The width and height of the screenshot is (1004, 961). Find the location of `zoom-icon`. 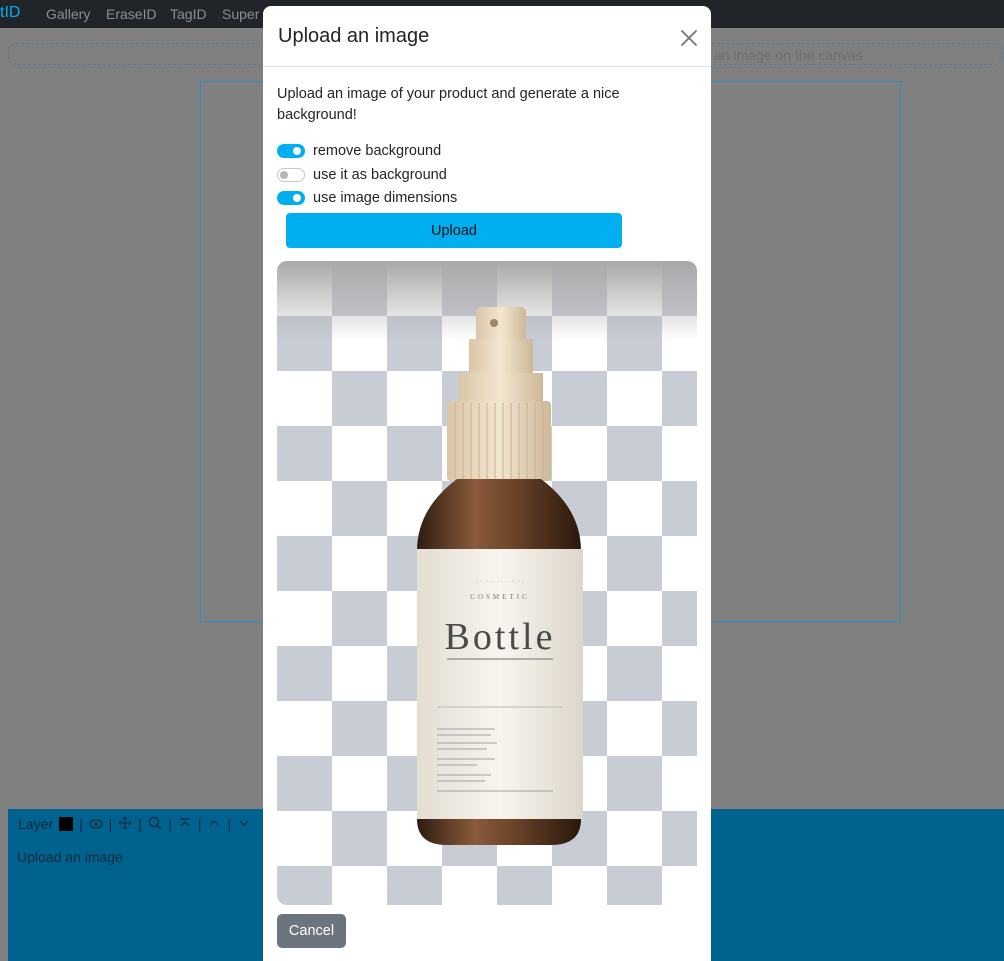

zoom-icon is located at coordinates (155, 824).